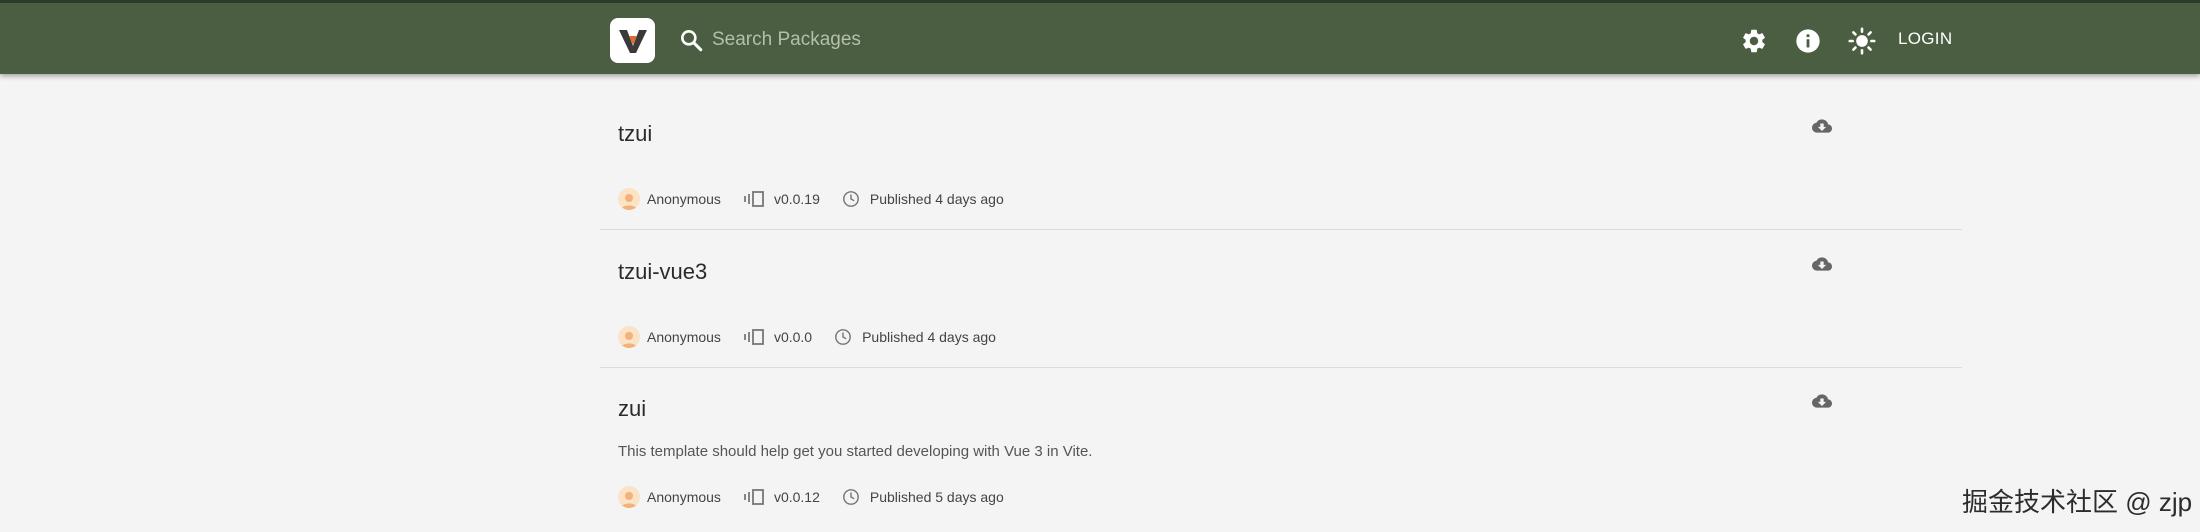  Describe the element at coordinates (936, 497) in the screenshot. I see `package-published: Published 5 days ago` at that location.